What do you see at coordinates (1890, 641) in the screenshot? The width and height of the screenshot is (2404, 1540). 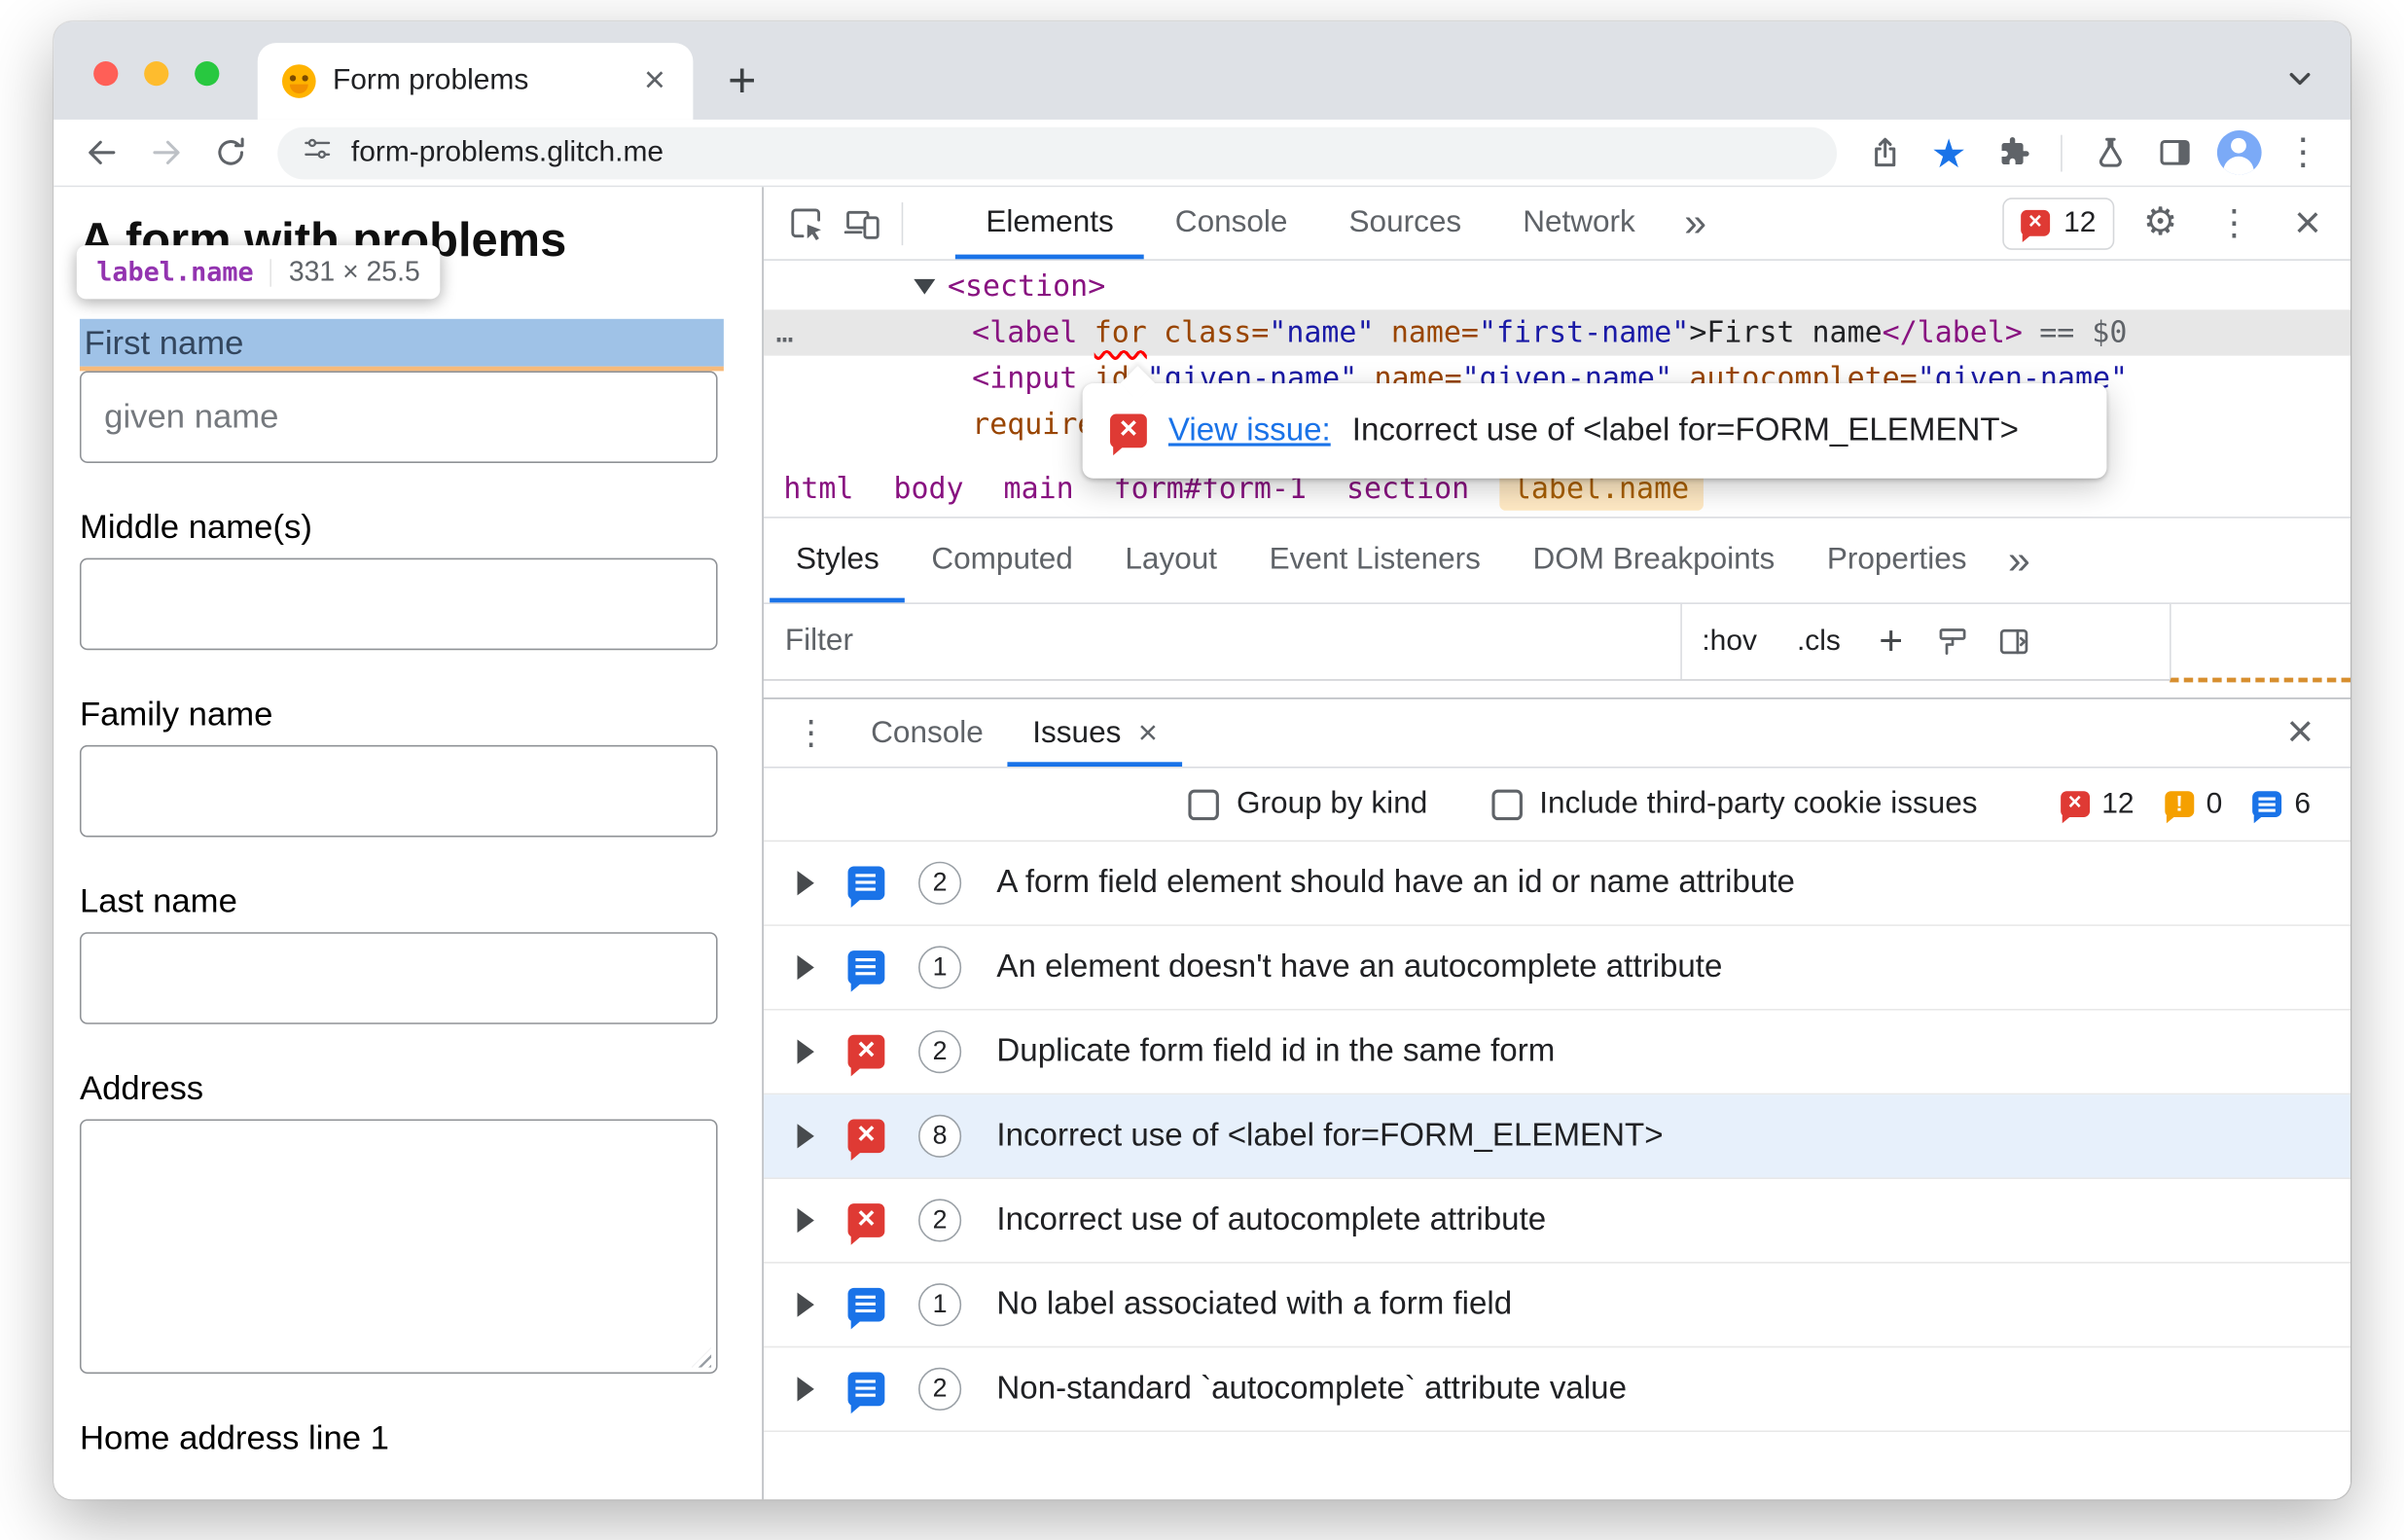 I see `new-style-rule-plus-icon: +` at bounding box center [1890, 641].